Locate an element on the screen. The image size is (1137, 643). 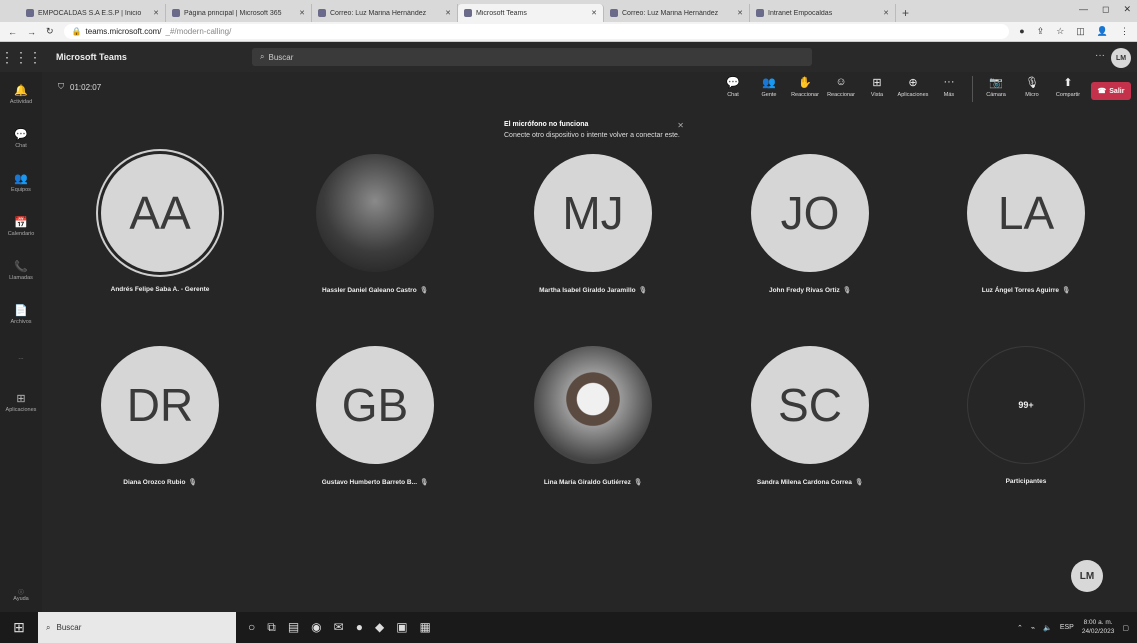
mail-icon: ✉ is located at coordinates (339, 627).